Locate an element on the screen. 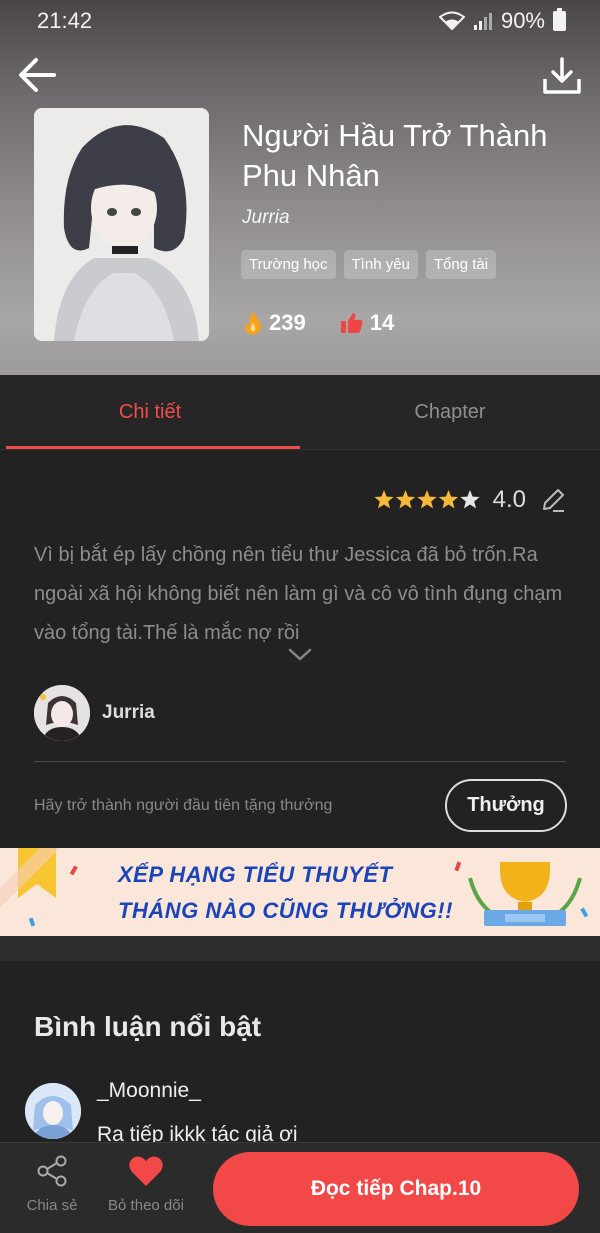 The image size is (600, 1233). chevron-down-icon is located at coordinates (300, 655).